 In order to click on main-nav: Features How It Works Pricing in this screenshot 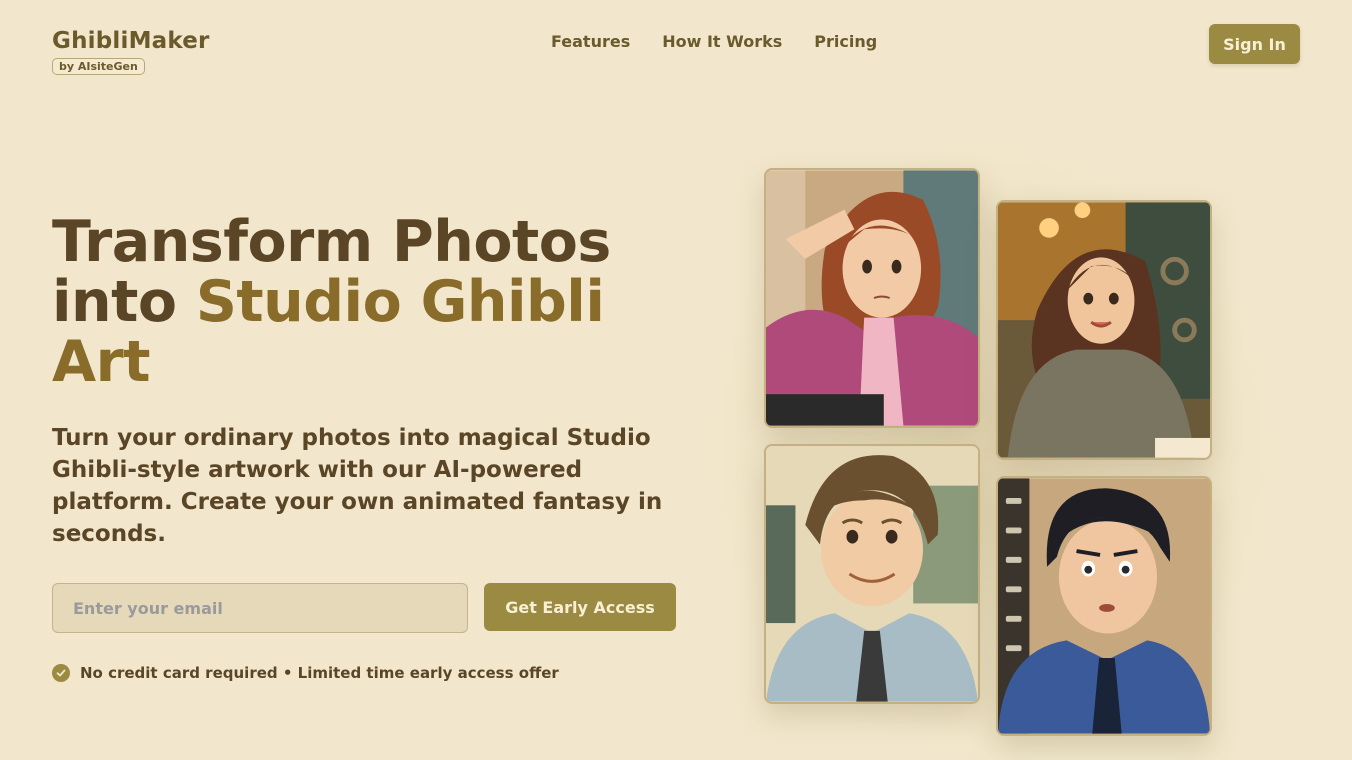, I will do `click(714, 42)`.